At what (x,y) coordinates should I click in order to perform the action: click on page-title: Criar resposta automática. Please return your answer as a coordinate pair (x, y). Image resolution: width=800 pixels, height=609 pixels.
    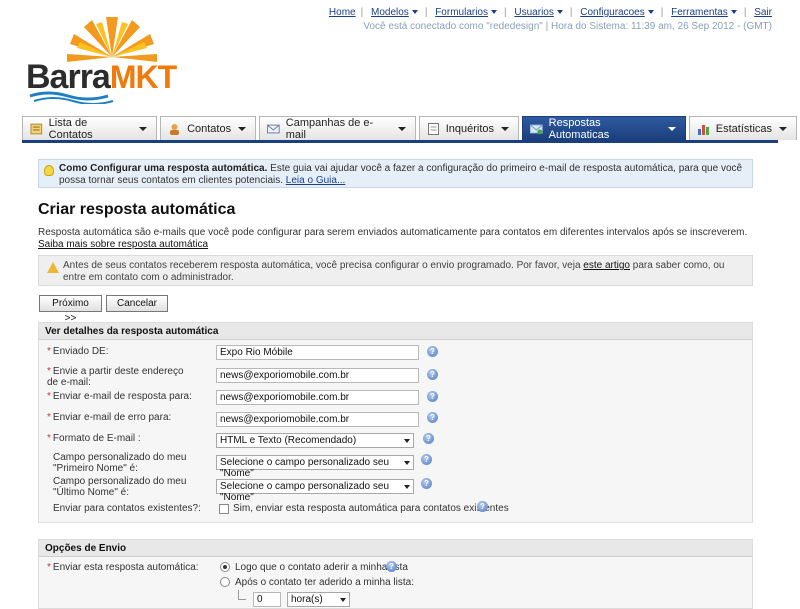
    Looking at the image, I should click on (137, 209).